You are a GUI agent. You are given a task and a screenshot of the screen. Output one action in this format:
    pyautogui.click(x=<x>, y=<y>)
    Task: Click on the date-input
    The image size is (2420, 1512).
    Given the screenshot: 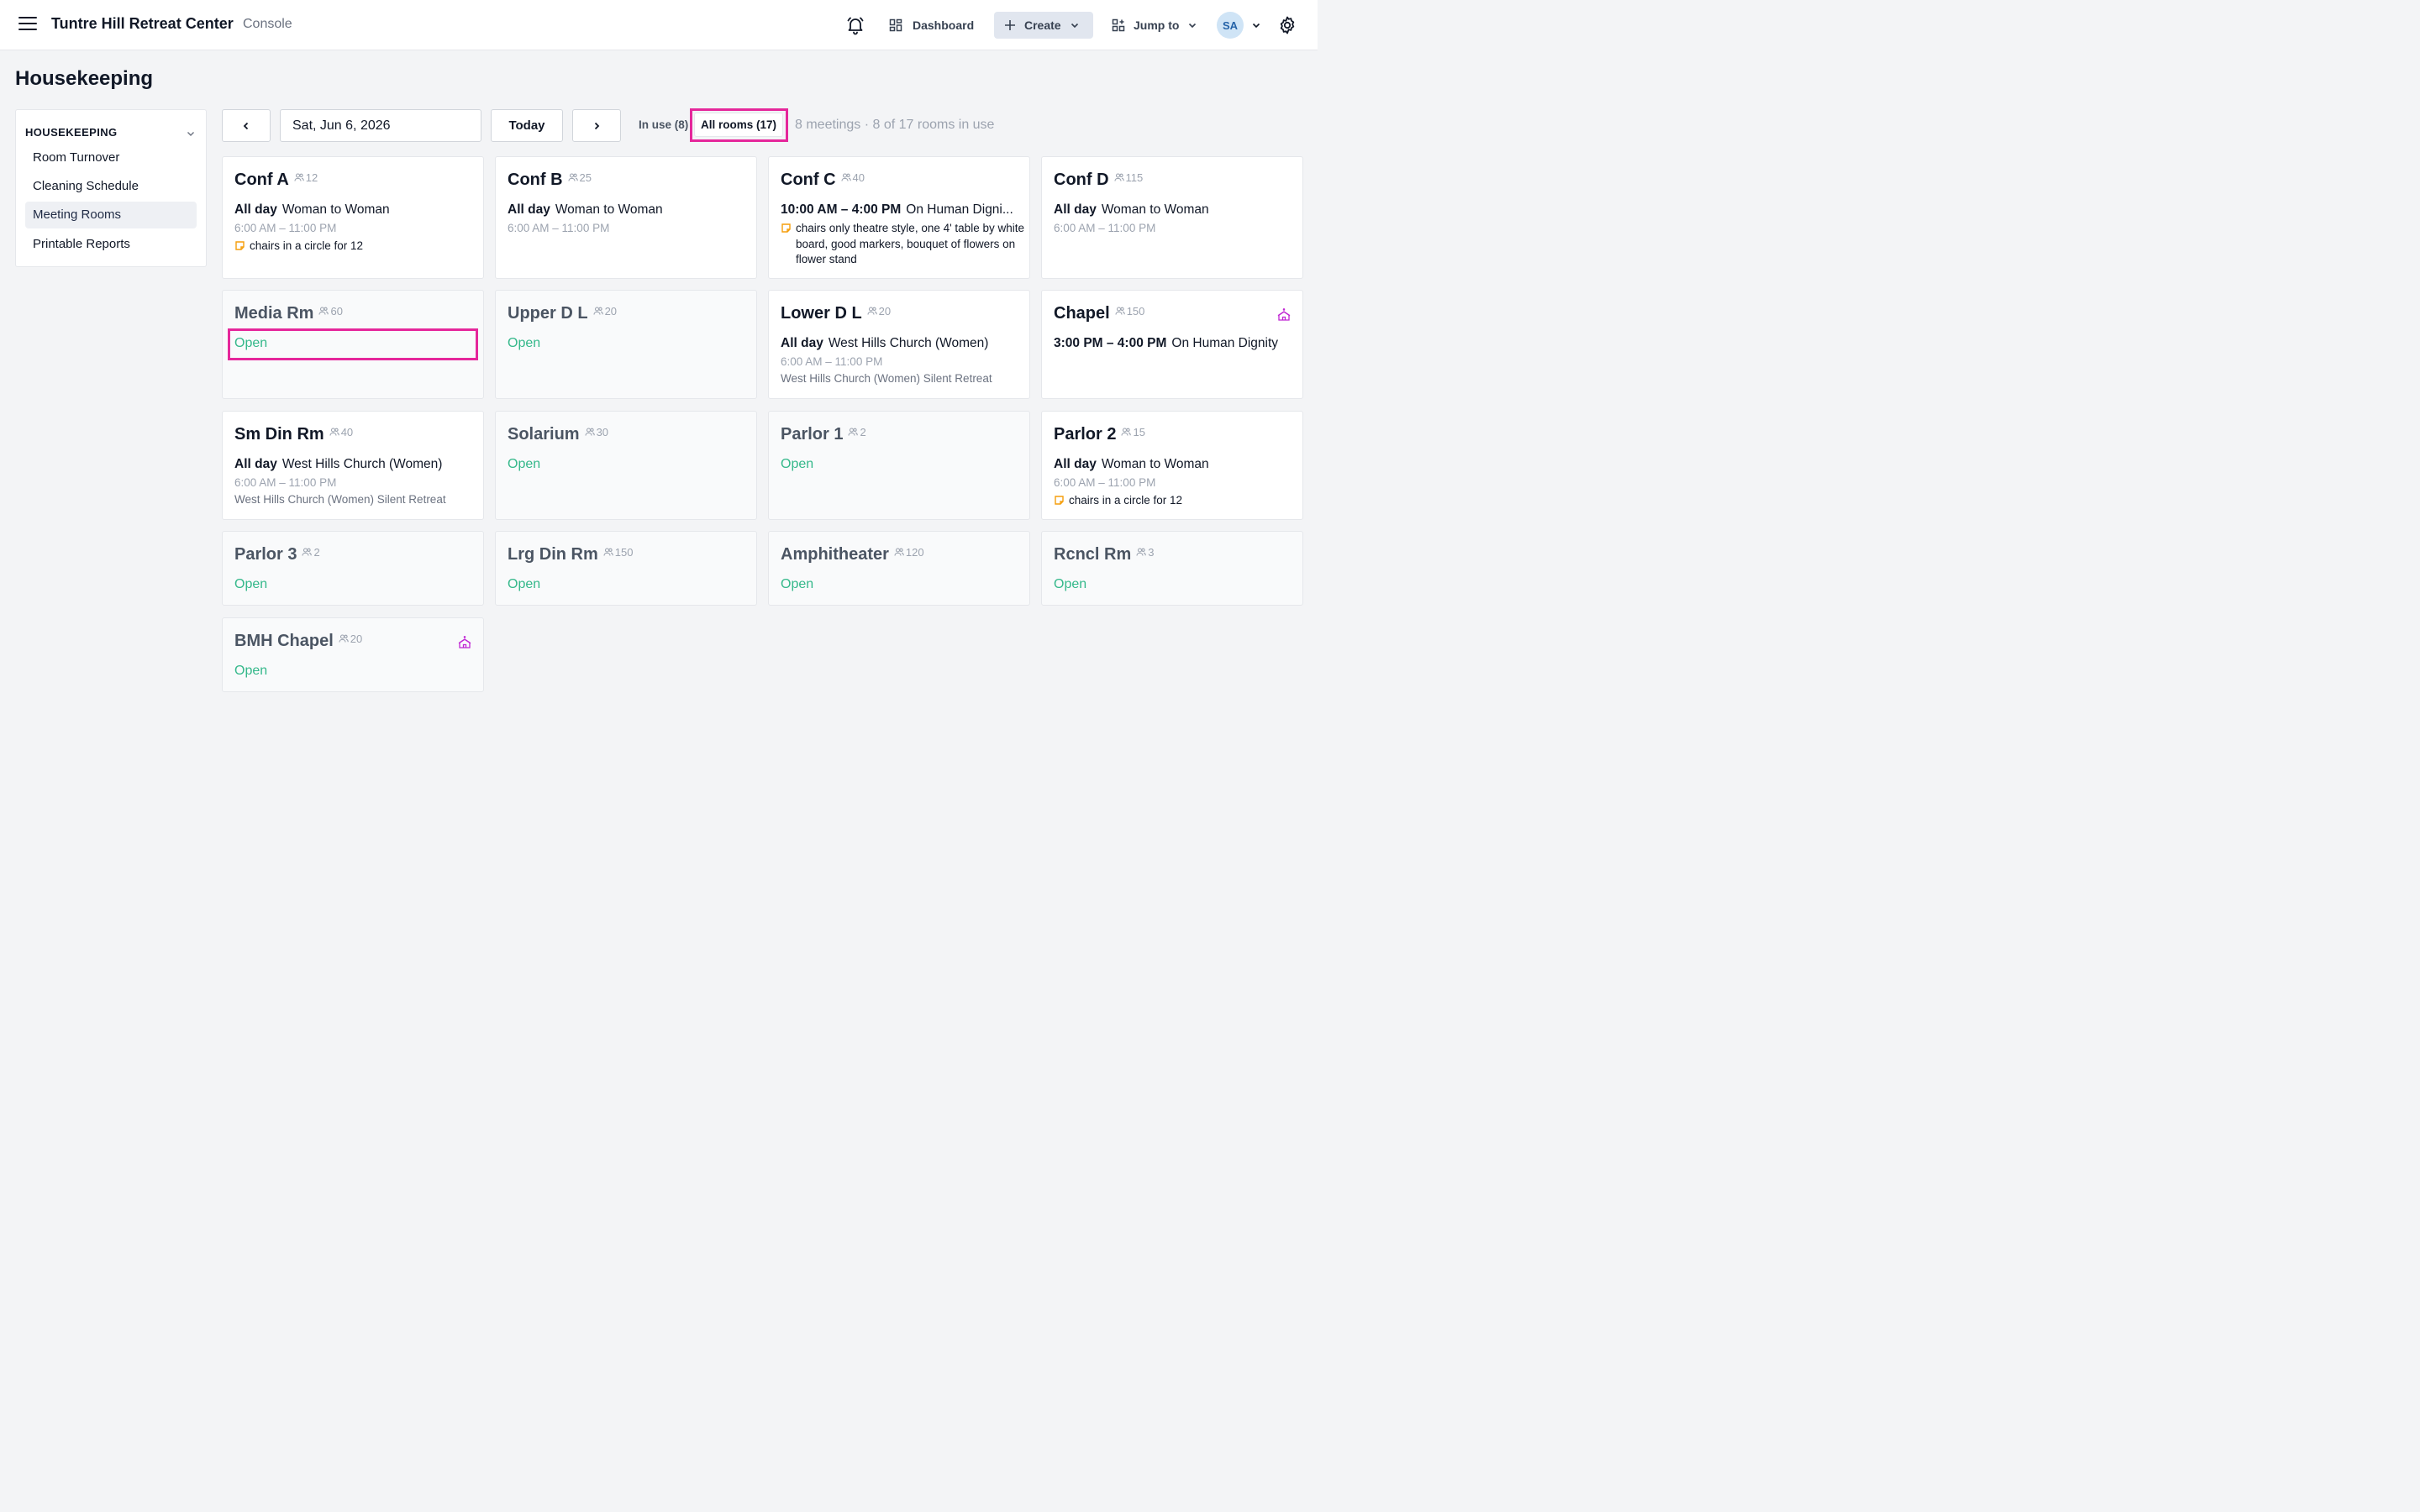 What is the action you would take?
    pyautogui.click(x=381, y=125)
    